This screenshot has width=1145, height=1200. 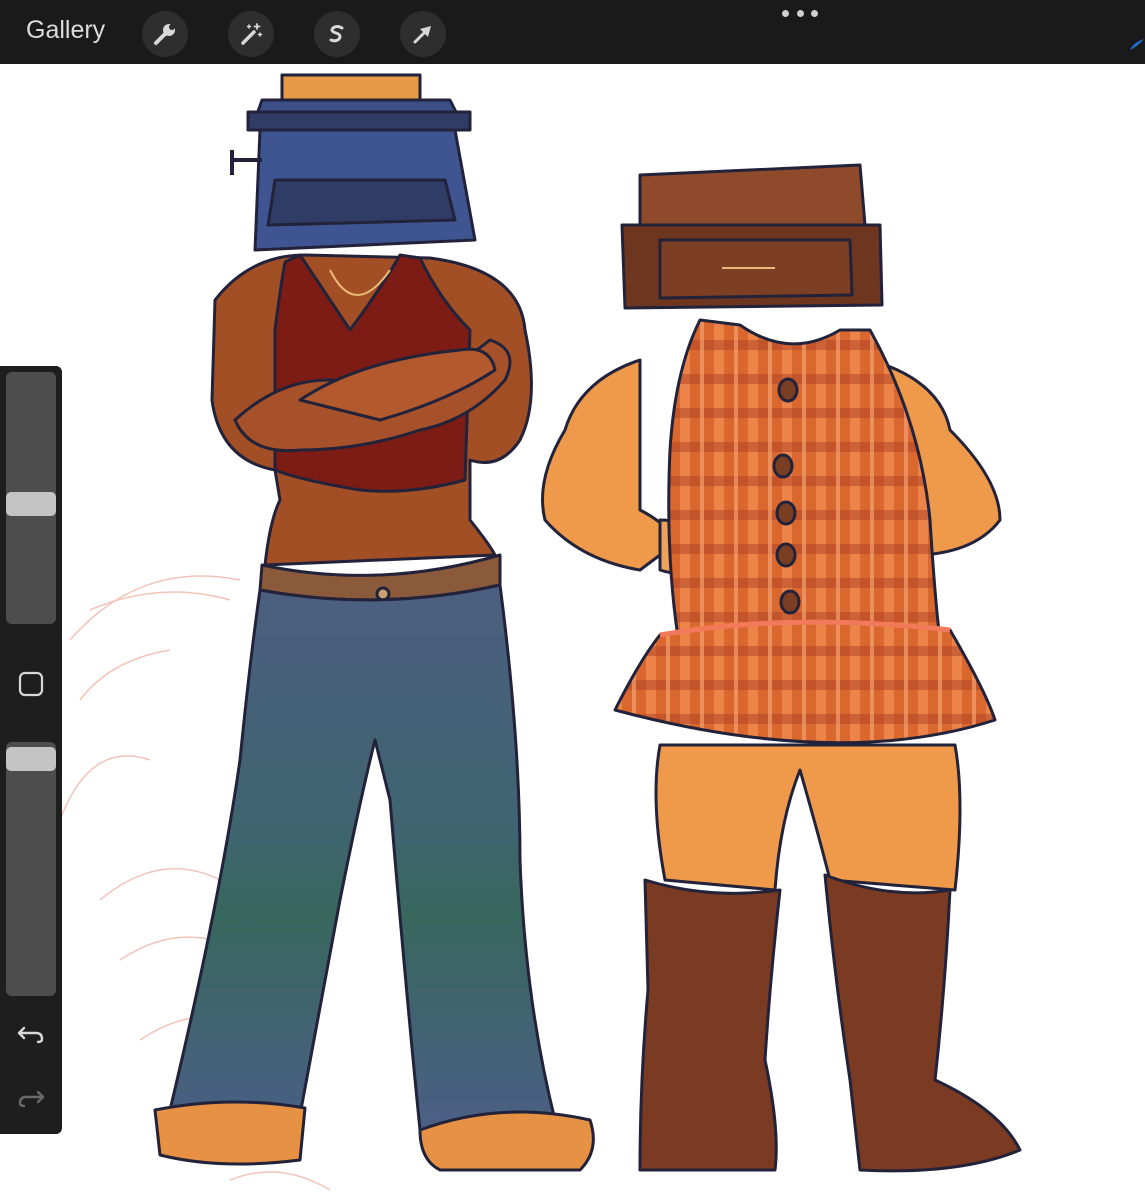 What do you see at coordinates (31, 684) in the screenshot?
I see `modify-square-icon` at bounding box center [31, 684].